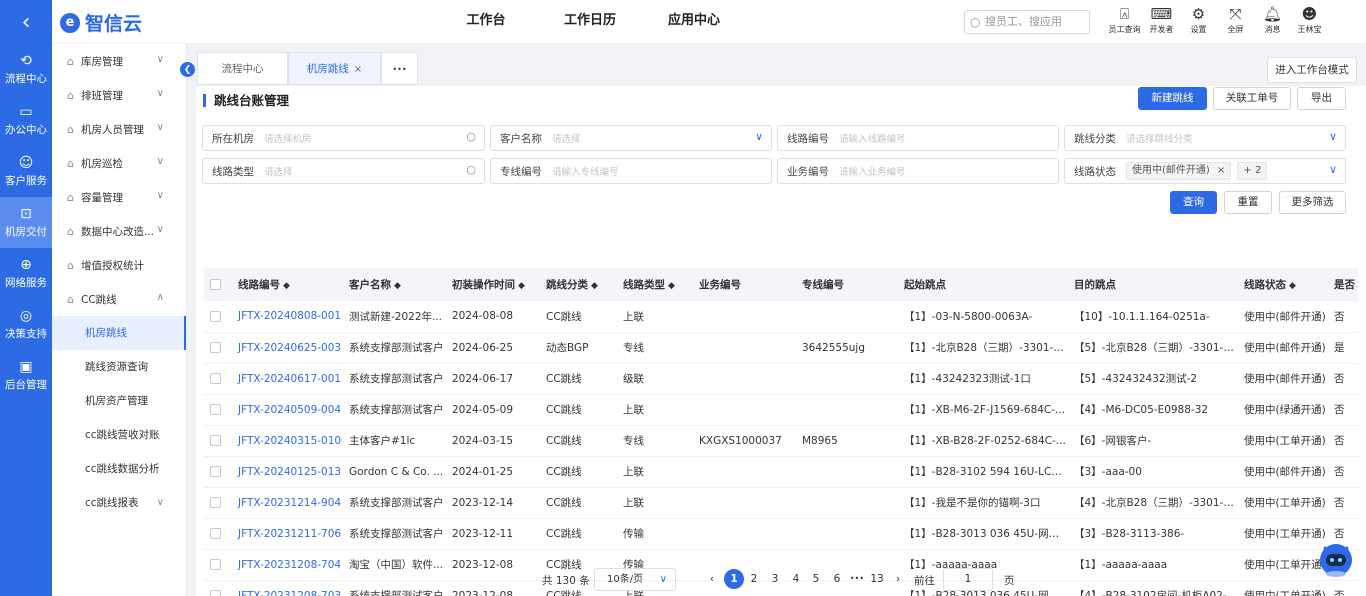 The image size is (1366, 596). What do you see at coordinates (358, 69) in the screenshot?
I see `close-icon: ×` at bounding box center [358, 69].